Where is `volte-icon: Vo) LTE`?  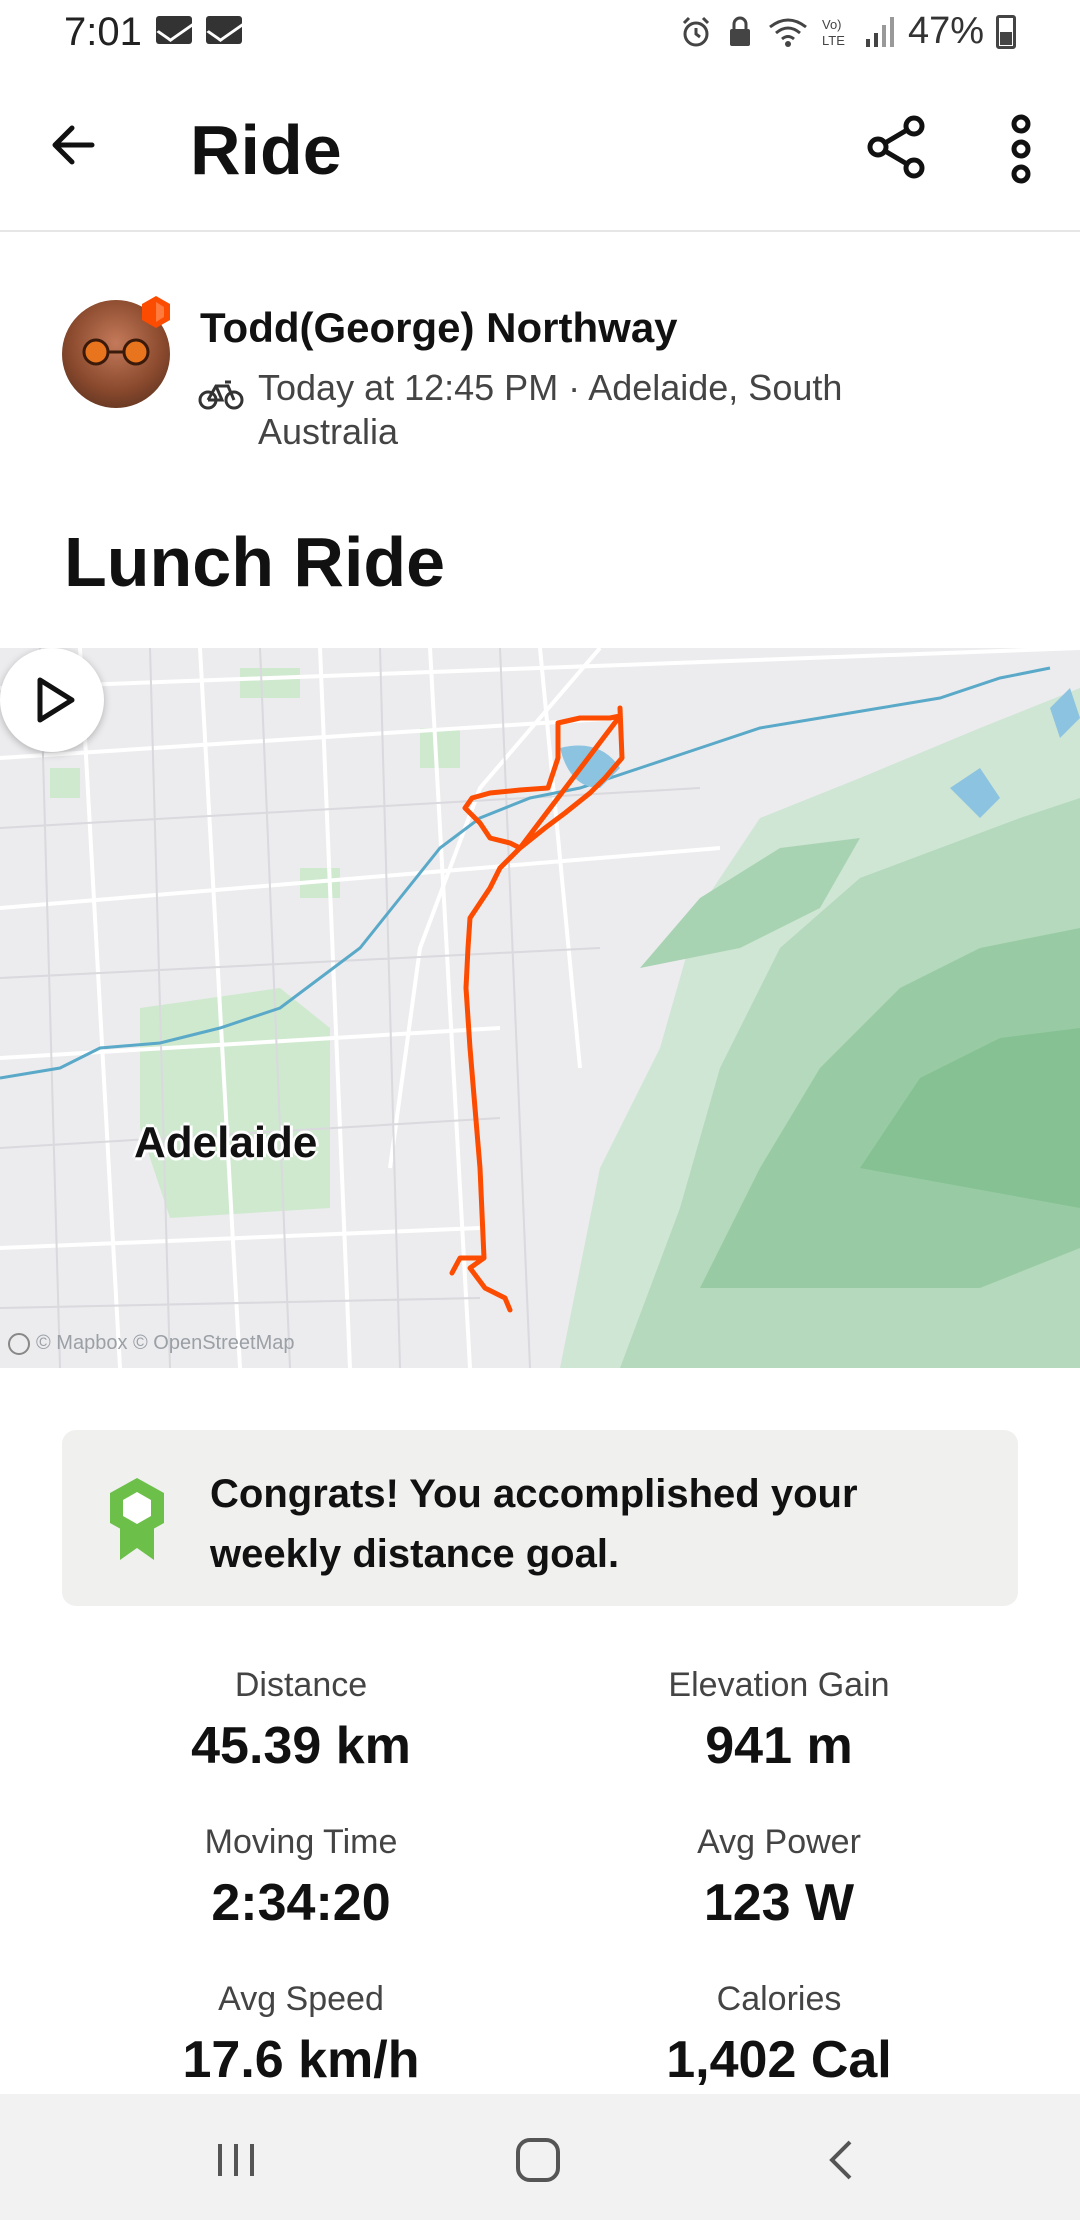 volte-icon: Vo) LTE is located at coordinates (833, 32).